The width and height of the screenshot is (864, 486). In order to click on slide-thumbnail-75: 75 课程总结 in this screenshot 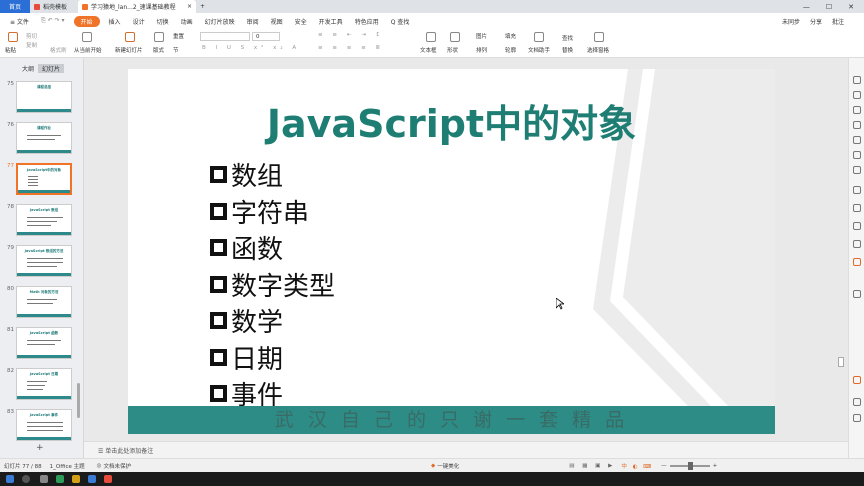, I will do `click(40, 98)`.